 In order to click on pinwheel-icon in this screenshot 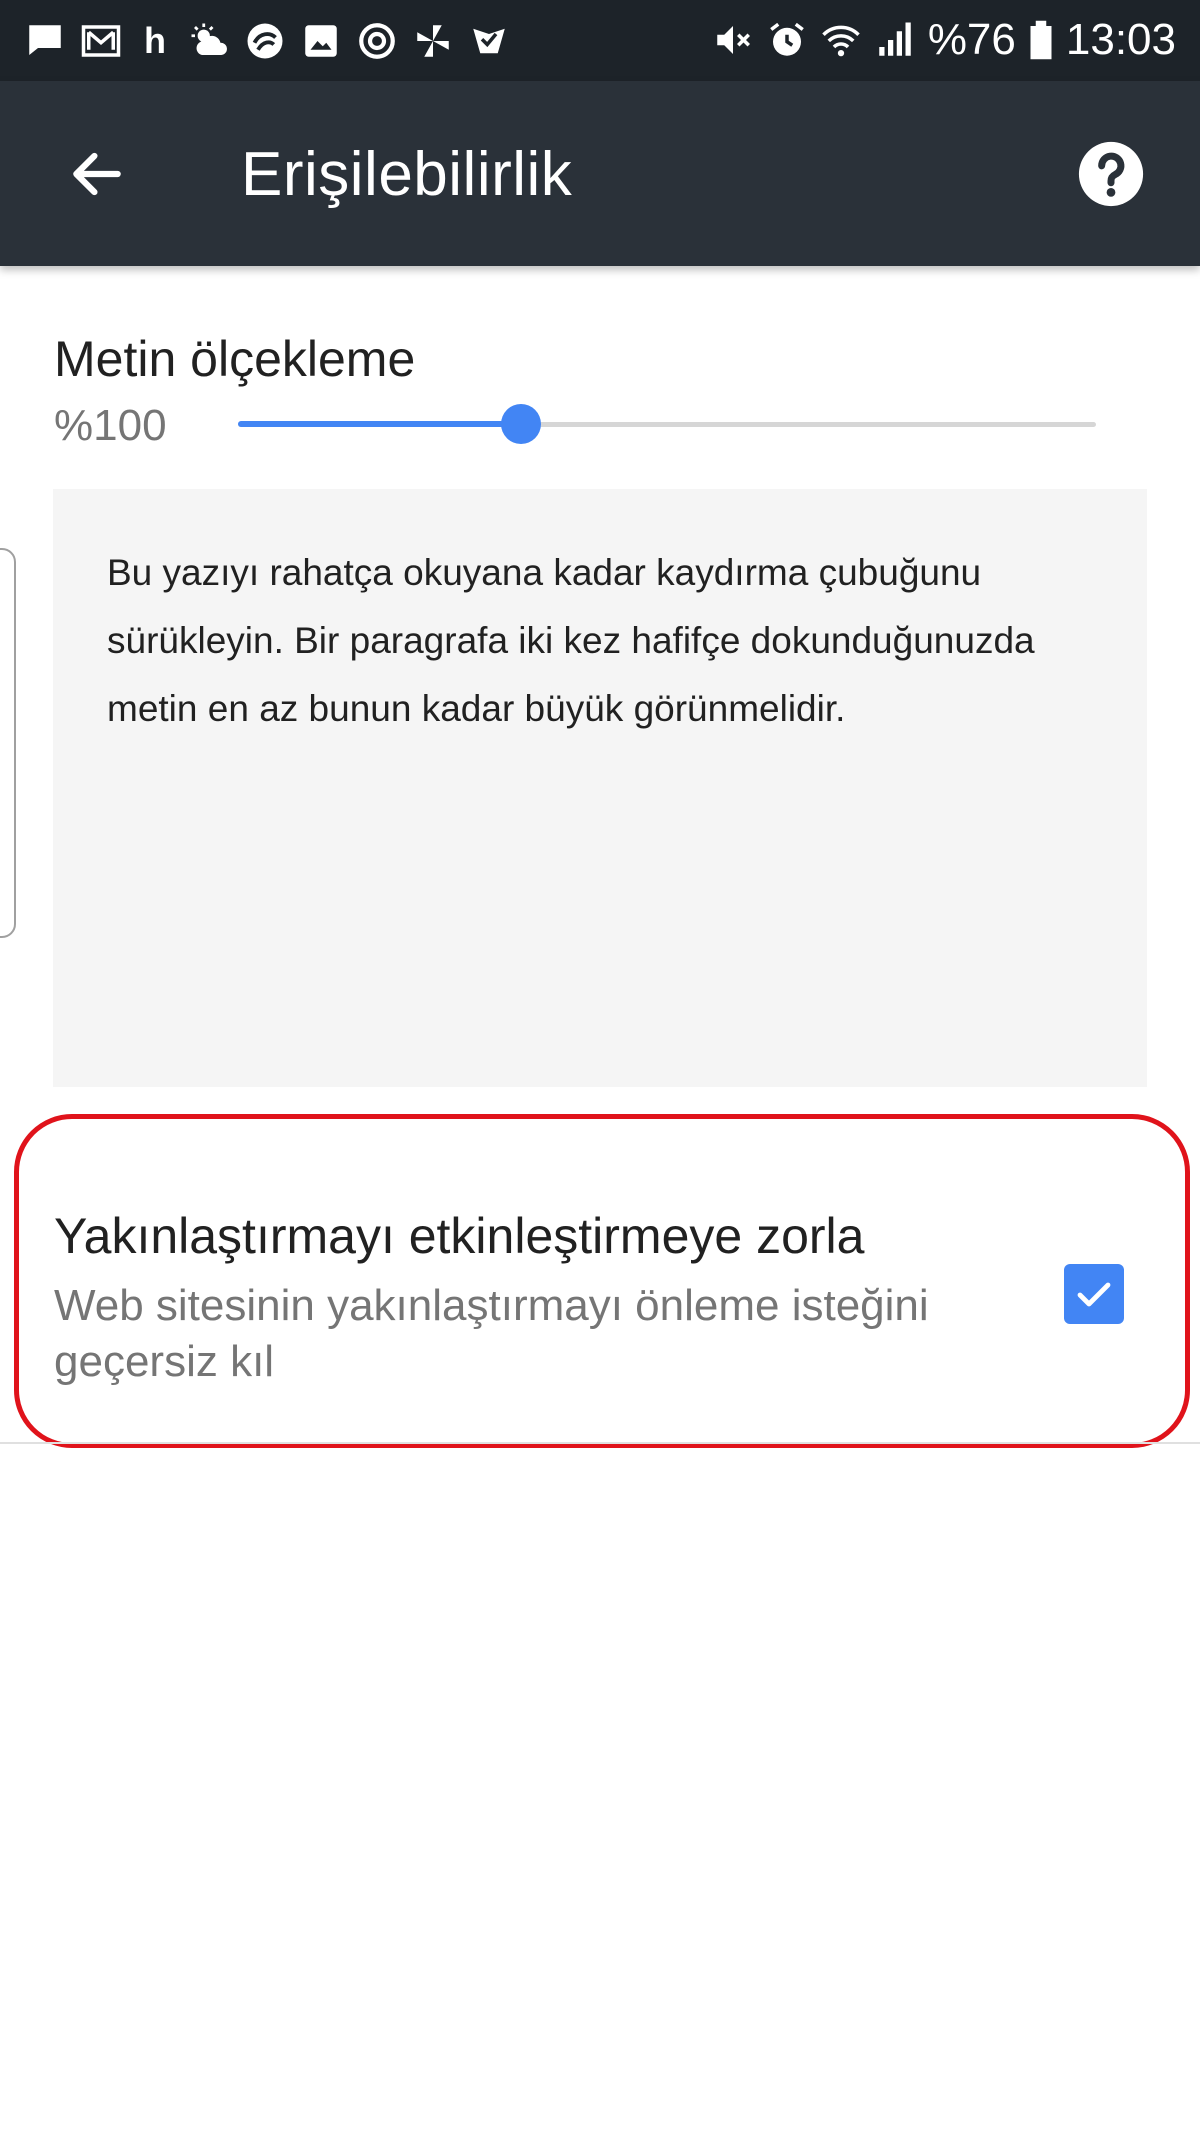, I will do `click(433, 41)`.